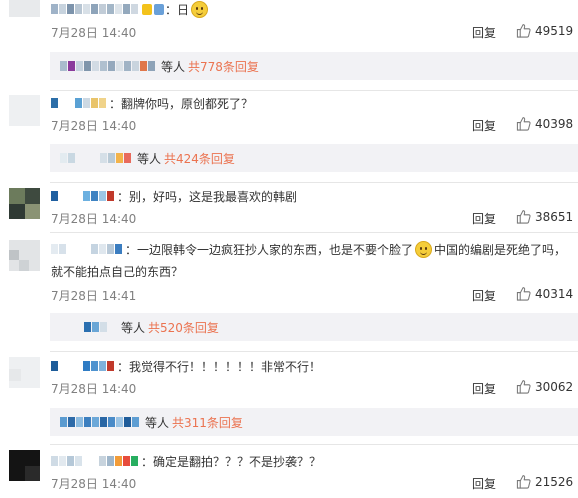 Image resolution: width=578 pixels, height=498 pixels. What do you see at coordinates (181, 103) in the screenshot?
I see `comment-text: ：翻牌你吗，原创都死了？` at bounding box center [181, 103].